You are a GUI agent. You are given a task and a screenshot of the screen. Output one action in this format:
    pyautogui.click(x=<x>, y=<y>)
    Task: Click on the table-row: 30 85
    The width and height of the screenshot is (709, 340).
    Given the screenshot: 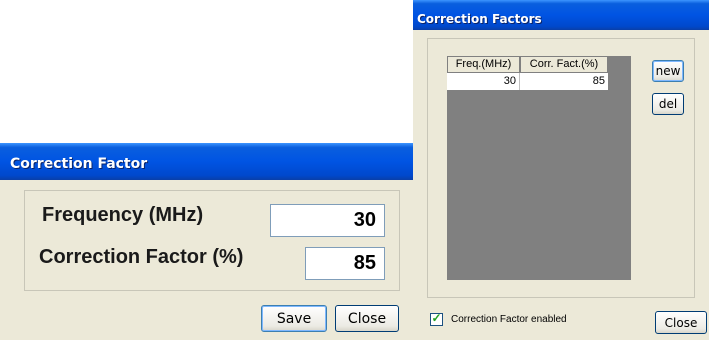 What is the action you would take?
    pyautogui.click(x=527, y=81)
    